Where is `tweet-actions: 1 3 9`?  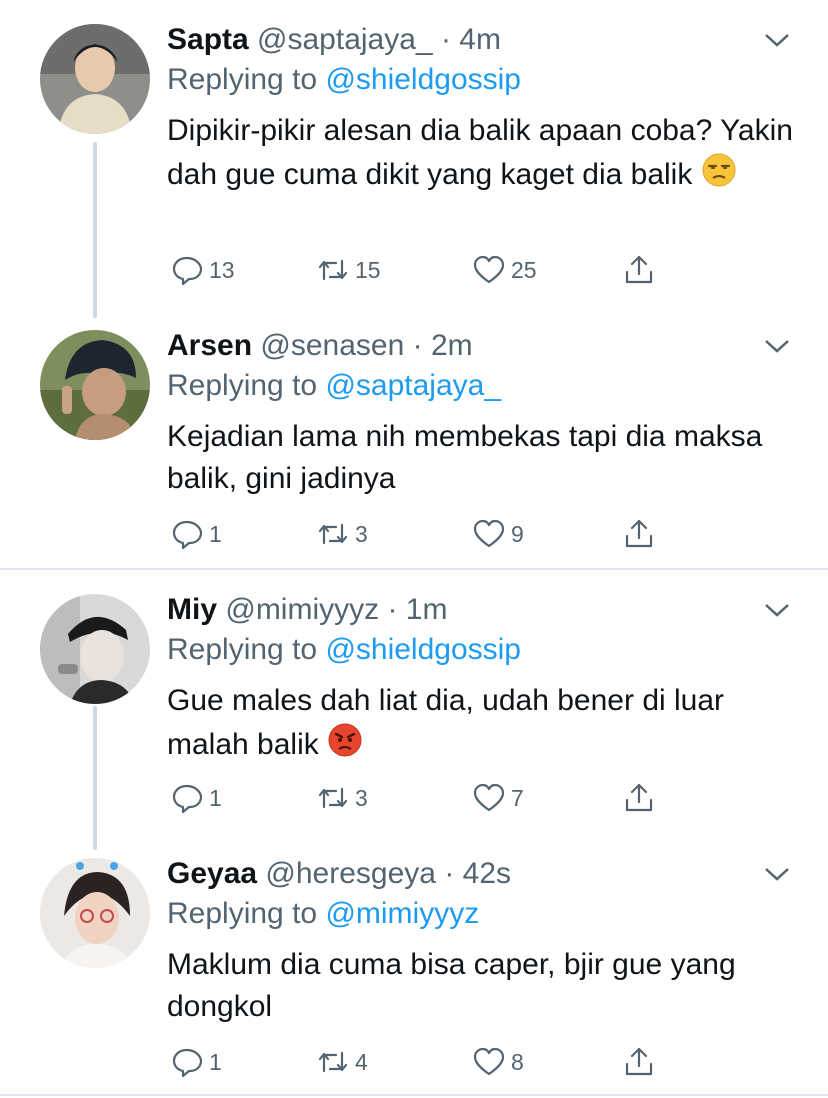 tweet-actions: 1 3 9 is located at coordinates (427, 534).